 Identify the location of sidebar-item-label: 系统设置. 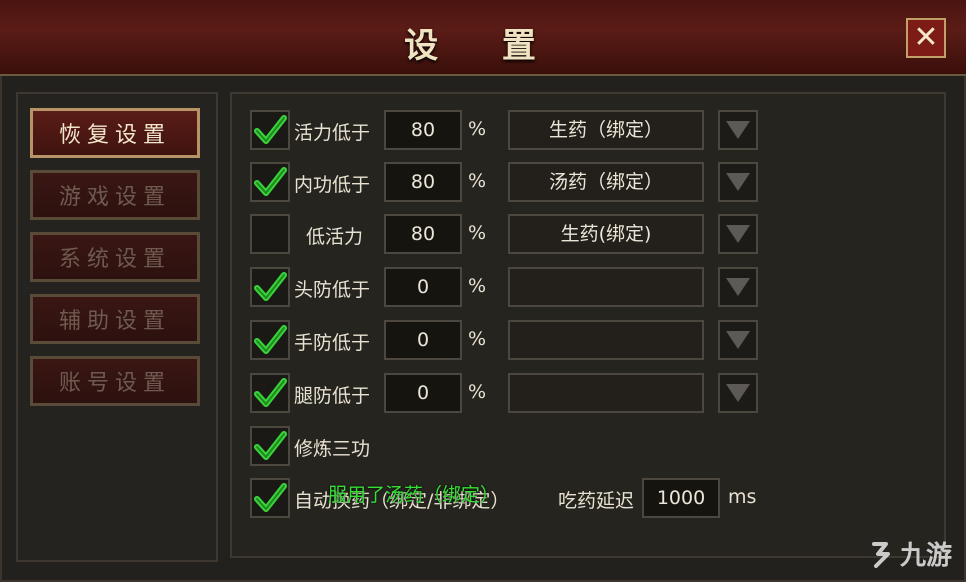
(114, 259).